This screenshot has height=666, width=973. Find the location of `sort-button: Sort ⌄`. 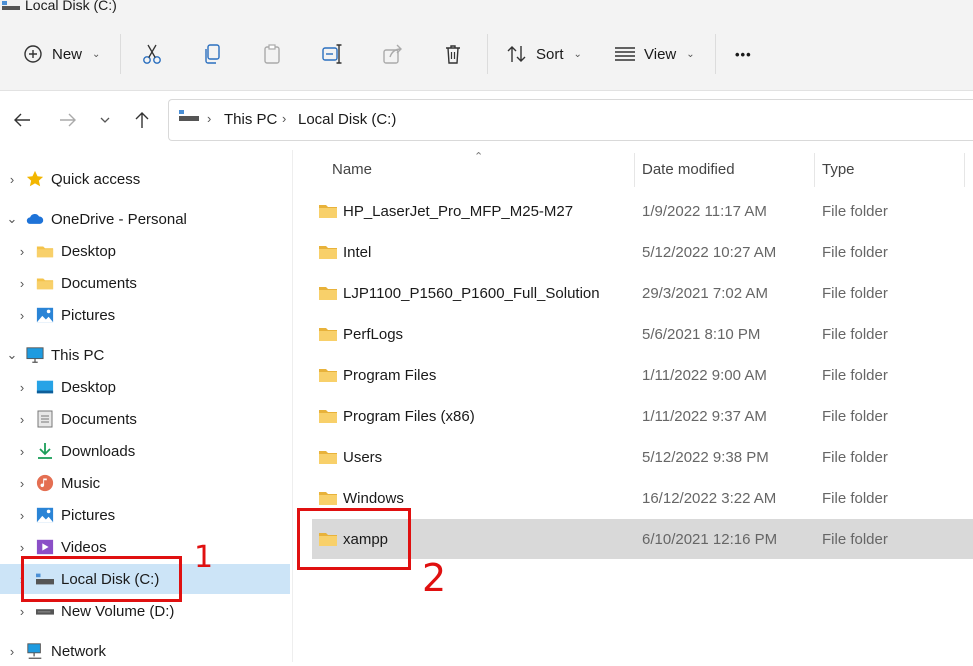

sort-button: Sort ⌄ is located at coordinates (544, 54).